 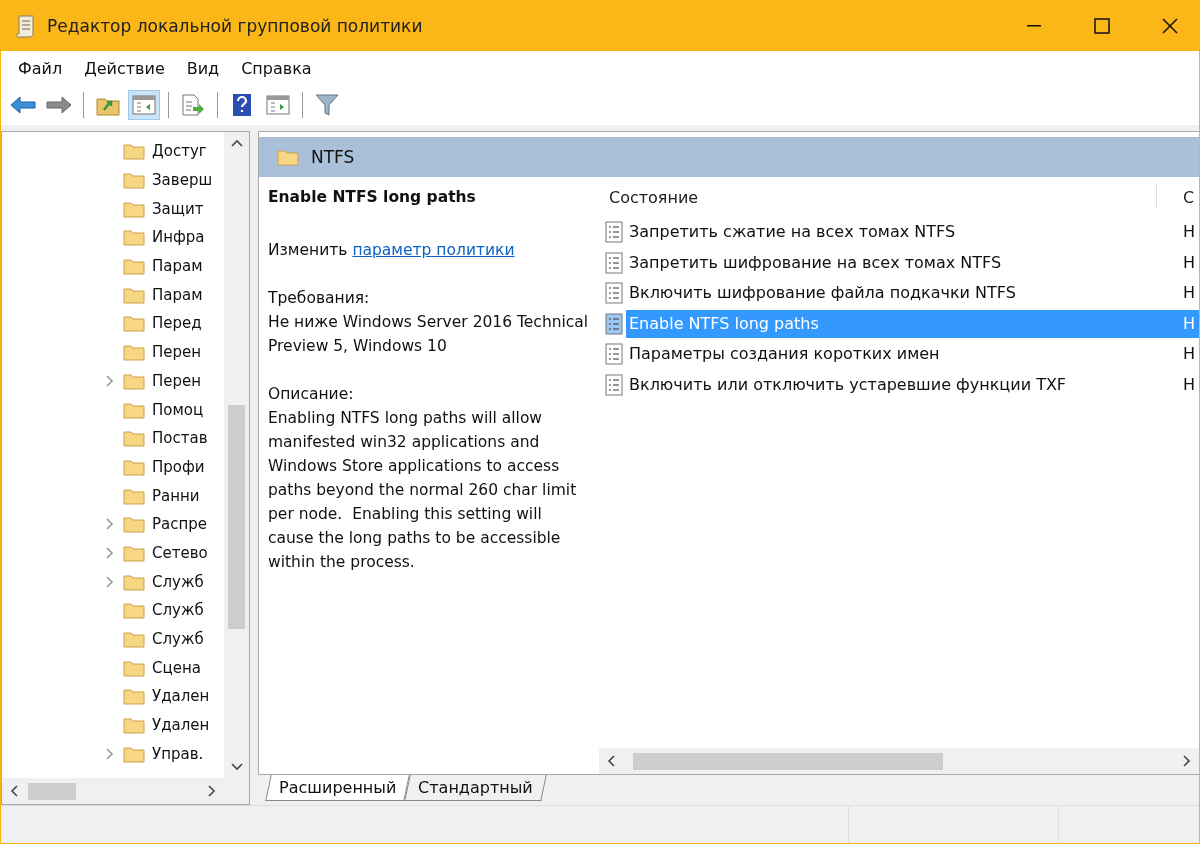 What do you see at coordinates (372, 197) in the screenshot?
I see `policy-title: Enable NTFS long paths` at bounding box center [372, 197].